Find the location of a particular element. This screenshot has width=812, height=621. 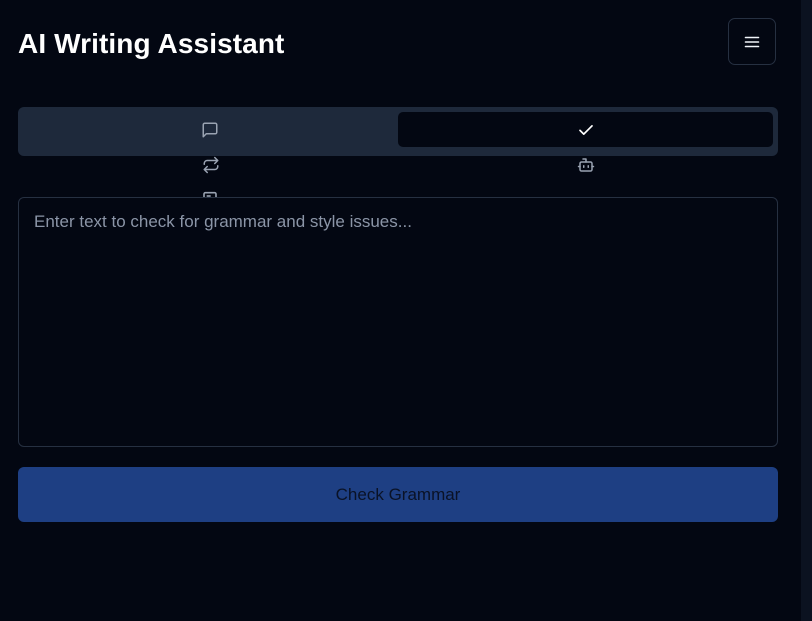

message-square-icon is located at coordinates (210, 130).